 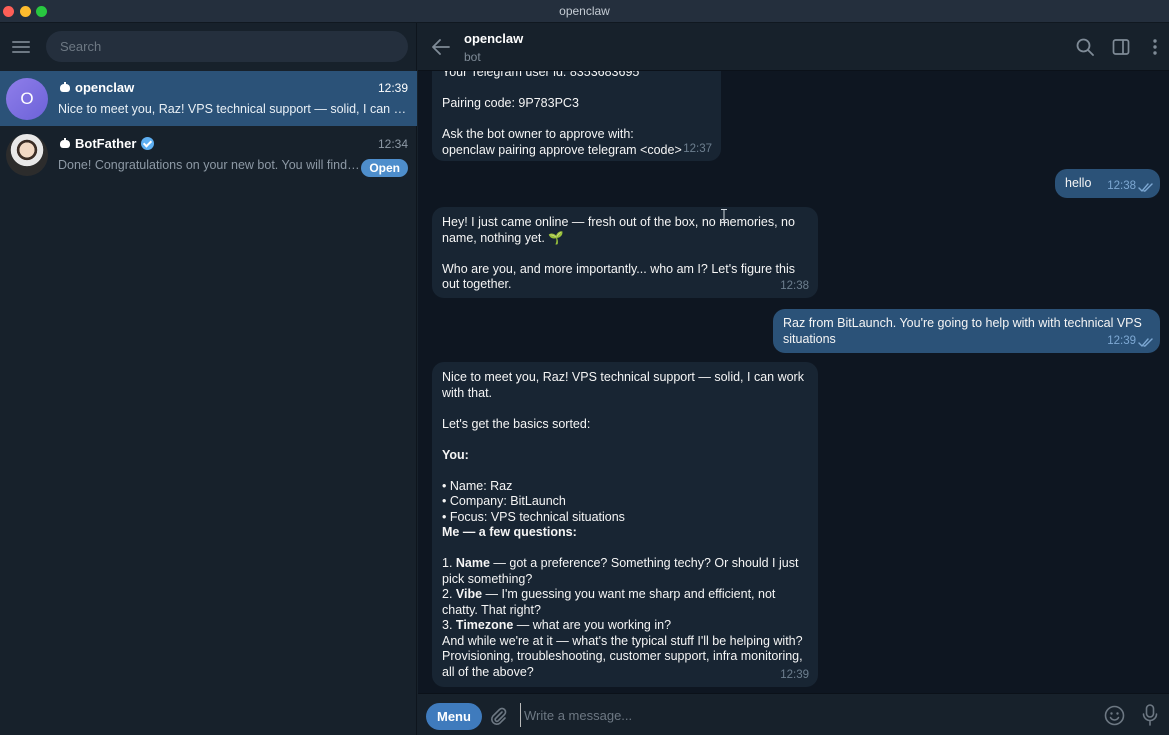 I want to click on back-arrow-icon, so click(x=441, y=47).